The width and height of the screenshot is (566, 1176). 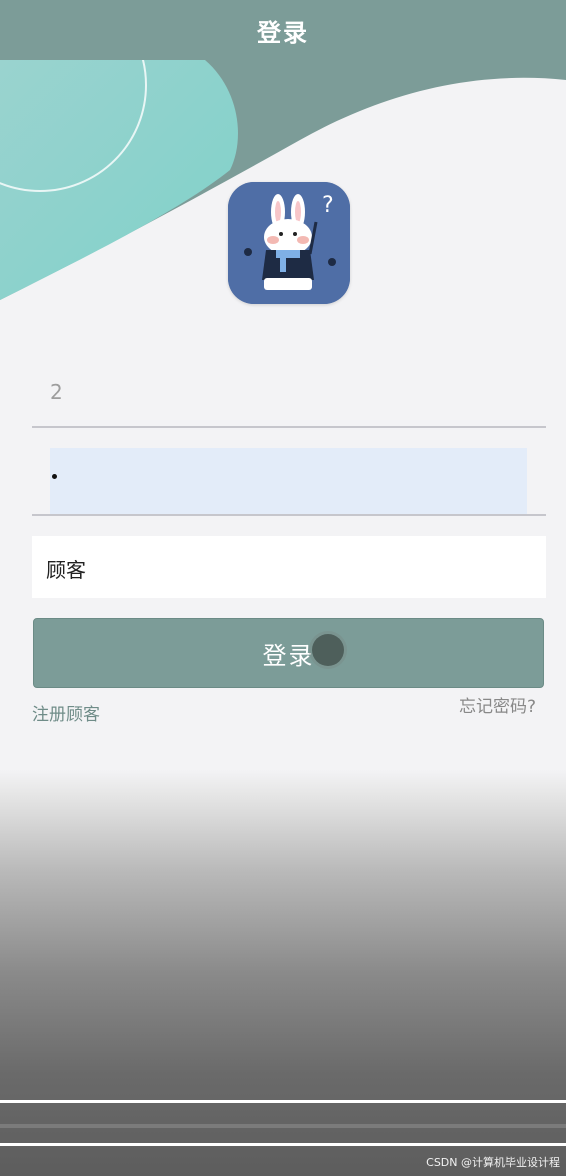 I want to click on password-field, so click(x=289, y=480).